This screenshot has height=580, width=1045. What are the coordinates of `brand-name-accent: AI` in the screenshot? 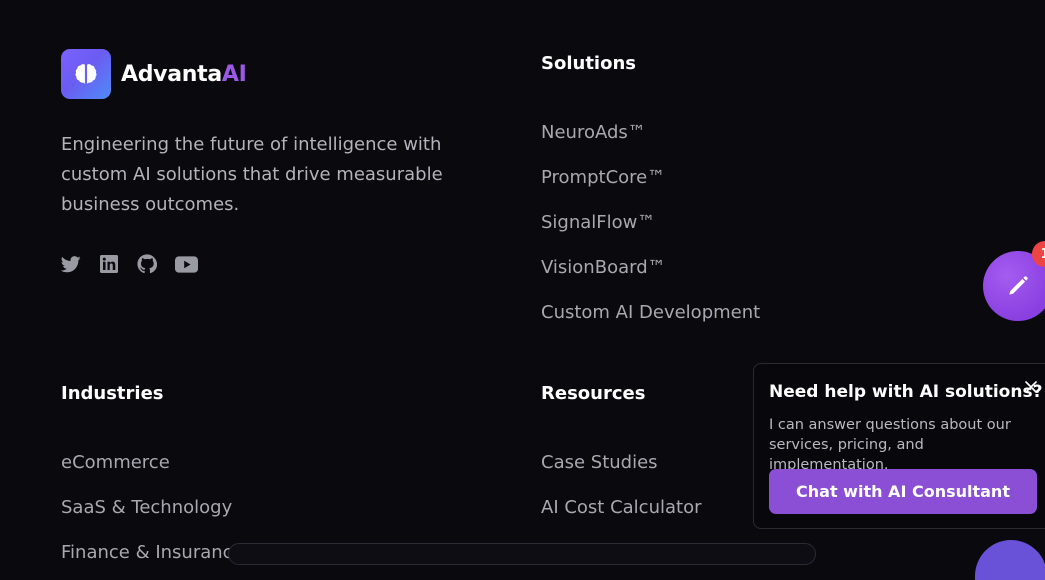 It's located at (234, 74).